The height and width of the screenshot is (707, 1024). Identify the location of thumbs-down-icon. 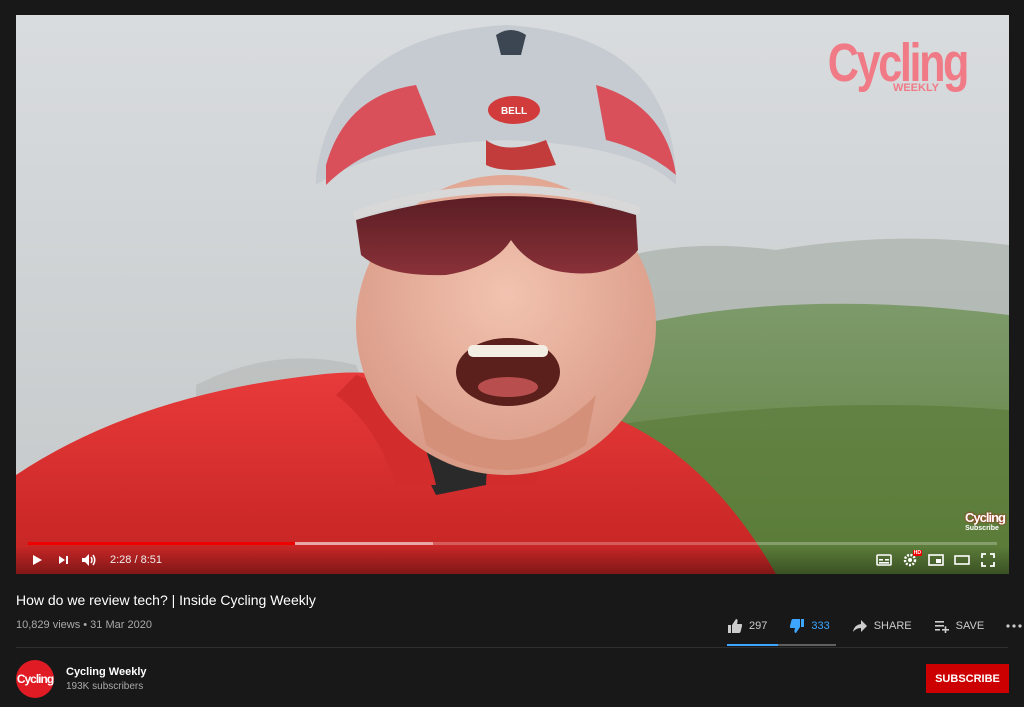
(797, 626).